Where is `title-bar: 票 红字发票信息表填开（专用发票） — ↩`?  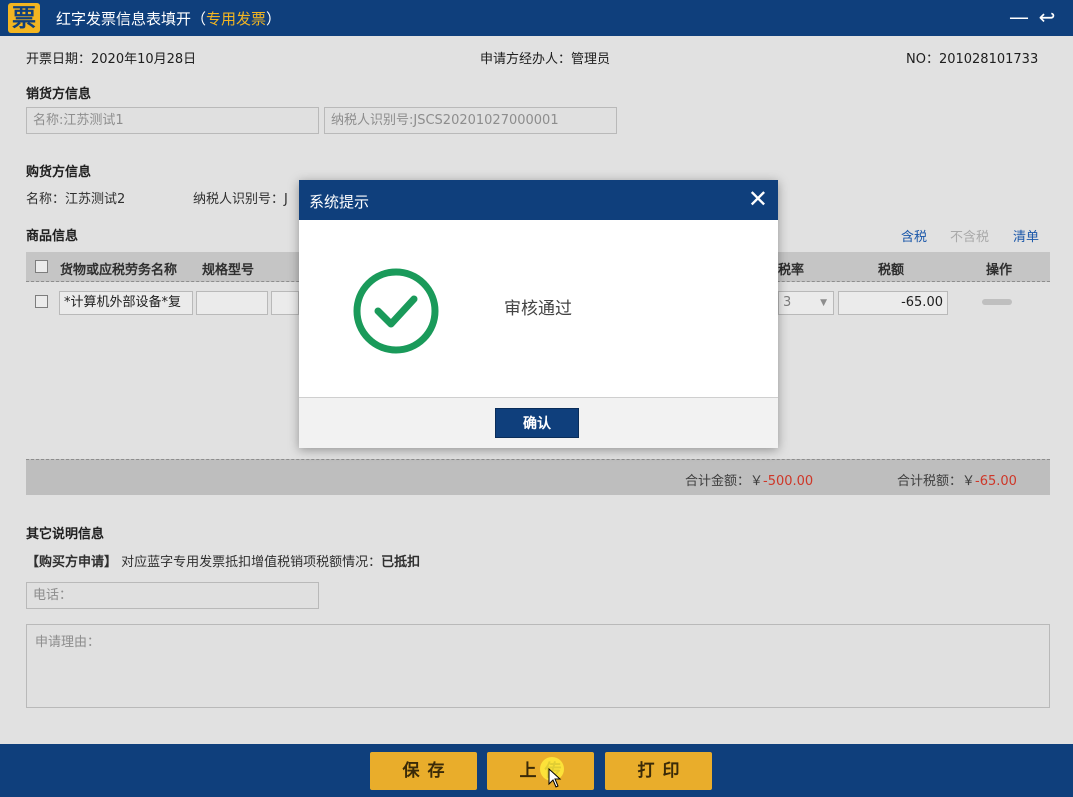 title-bar: 票 红字发票信息表填开（专用发票） — ↩ is located at coordinates (536, 18).